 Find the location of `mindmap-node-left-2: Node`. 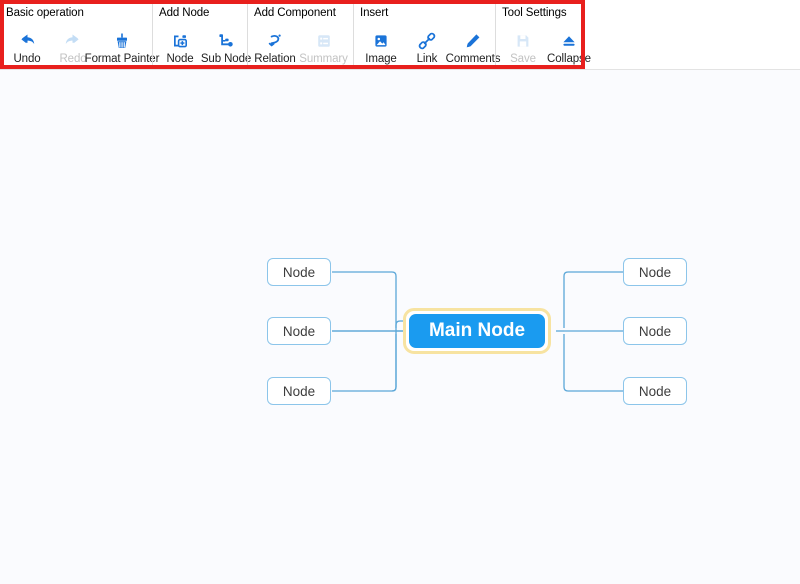

mindmap-node-left-2: Node is located at coordinates (299, 331).